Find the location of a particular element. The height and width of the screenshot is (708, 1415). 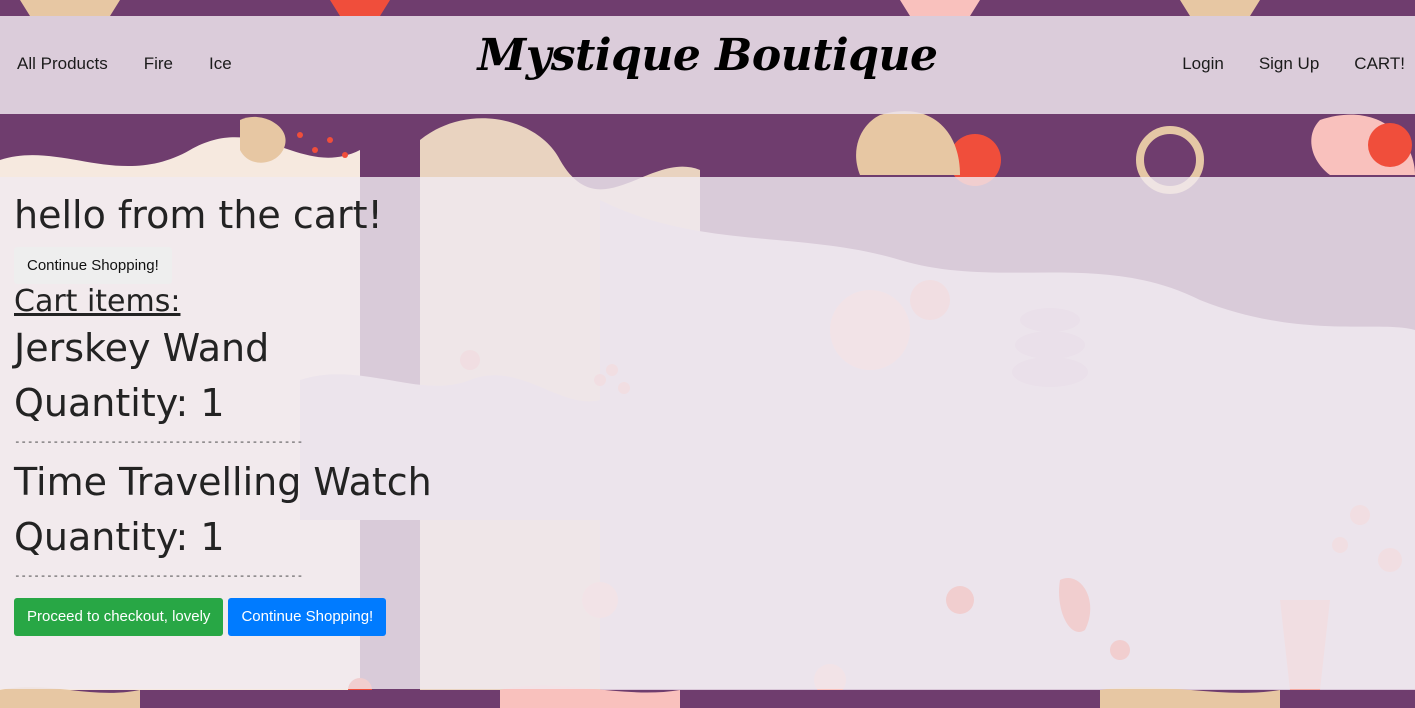

nav-cart: CART! is located at coordinates (1379, 64).